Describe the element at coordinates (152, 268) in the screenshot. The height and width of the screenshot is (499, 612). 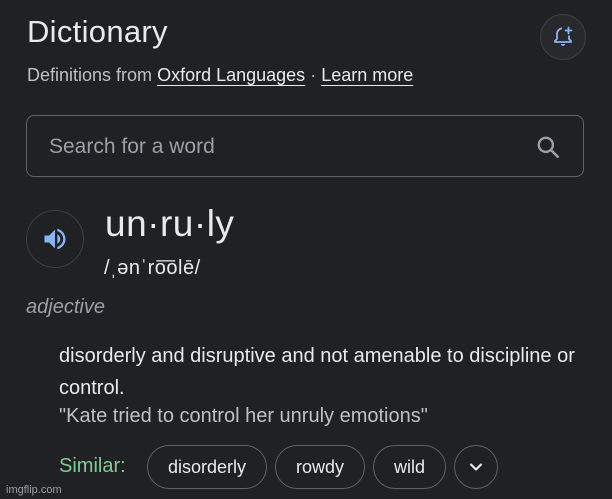
I see `phonetic-spelling: /ˌənˈro͞olē/` at that location.